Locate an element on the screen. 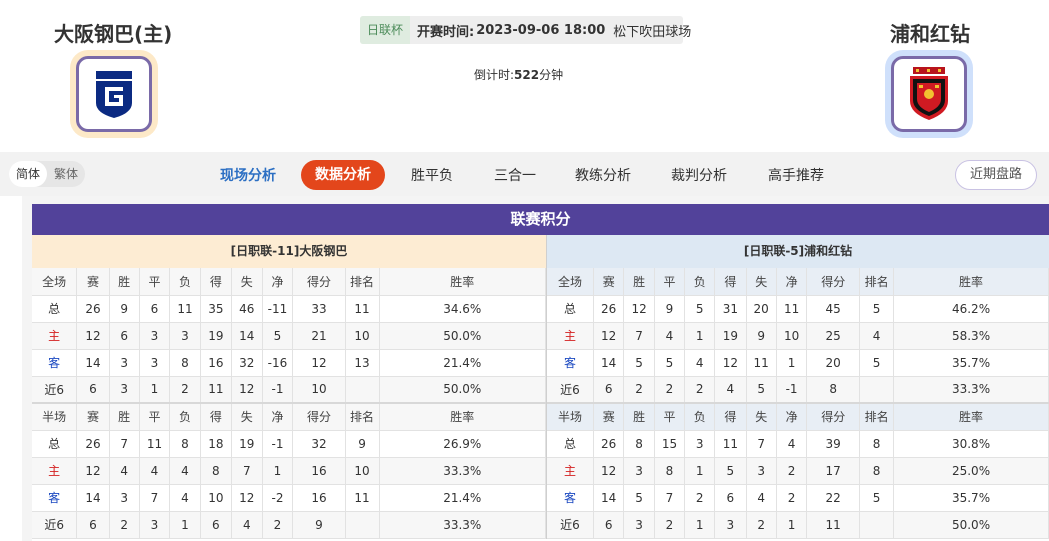 Image resolution: width=1049 pixels, height=541 pixels. table-cell: 50.0% is located at coordinates (463, 336).